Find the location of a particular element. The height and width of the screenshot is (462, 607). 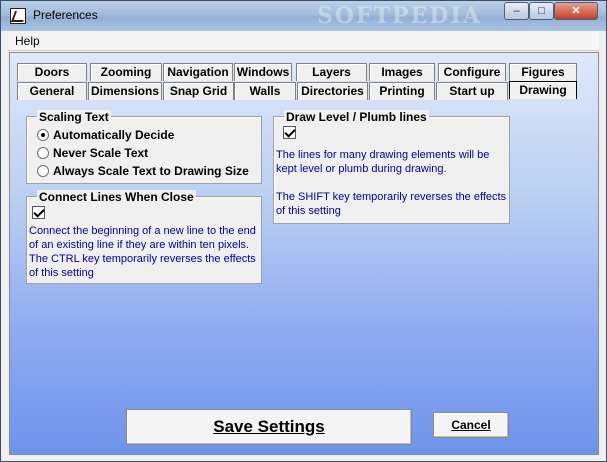

tab-configure: Configure is located at coordinates (472, 72).